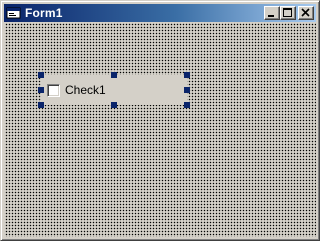  I want to click on resize-handle-middle-right, so click(187, 90).